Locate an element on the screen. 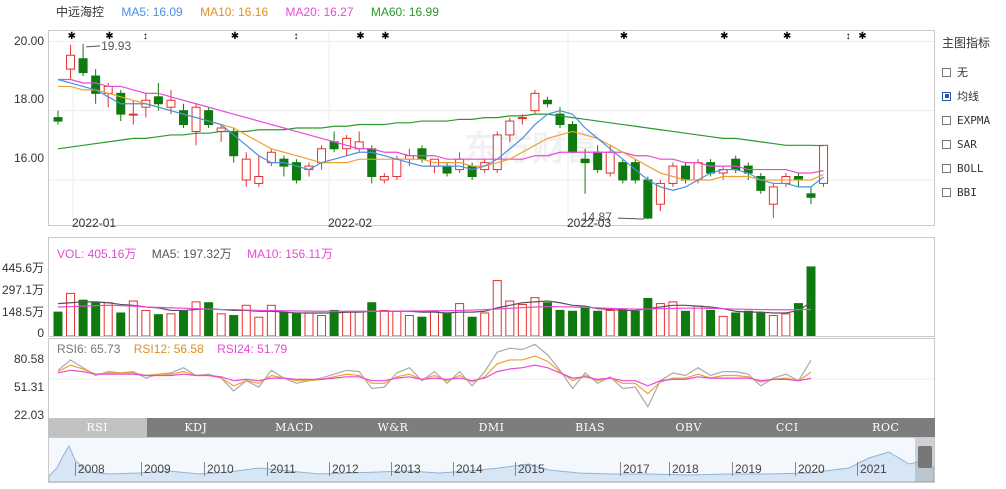 The image size is (1006, 489). year-label: 2018 is located at coordinates (684, 469).